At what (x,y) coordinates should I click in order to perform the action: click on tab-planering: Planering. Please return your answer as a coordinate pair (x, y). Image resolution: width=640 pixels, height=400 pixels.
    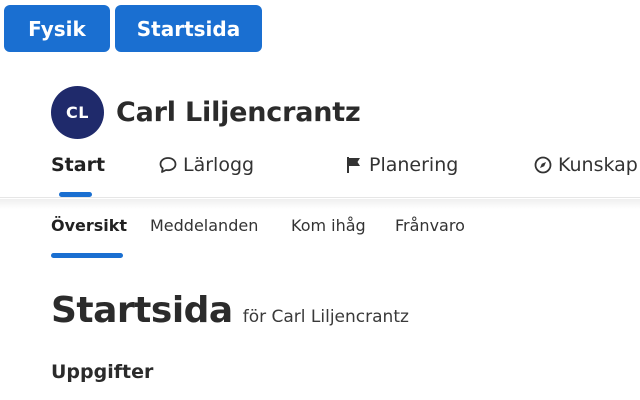
    Looking at the image, I should click on (401, 165).